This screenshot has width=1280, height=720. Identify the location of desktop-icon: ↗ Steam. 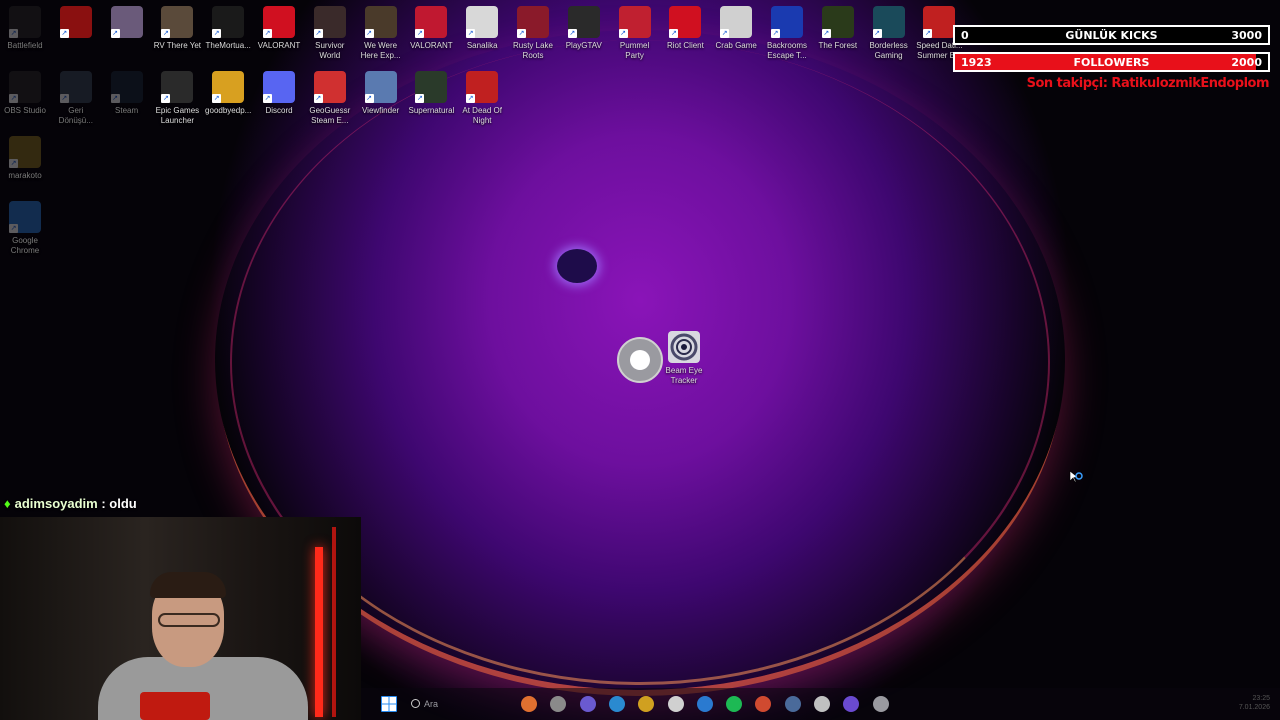
(127, 93).